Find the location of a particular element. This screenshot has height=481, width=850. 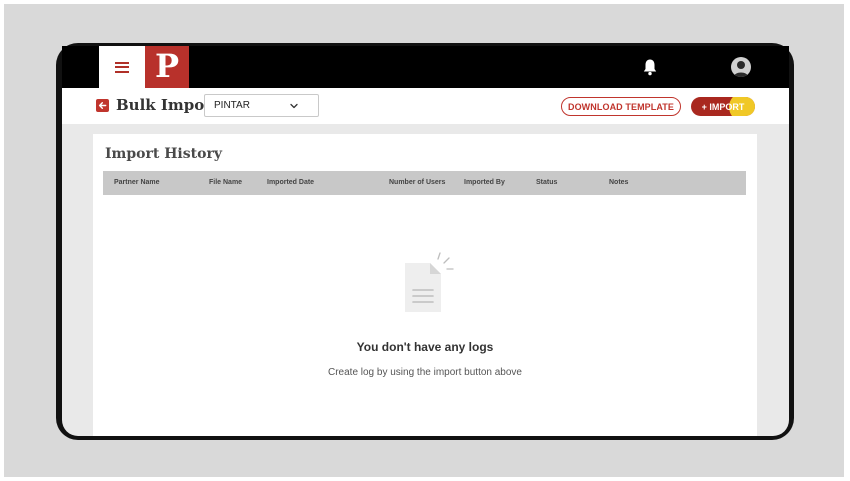

logo: P is located at coordinates (167, 67).